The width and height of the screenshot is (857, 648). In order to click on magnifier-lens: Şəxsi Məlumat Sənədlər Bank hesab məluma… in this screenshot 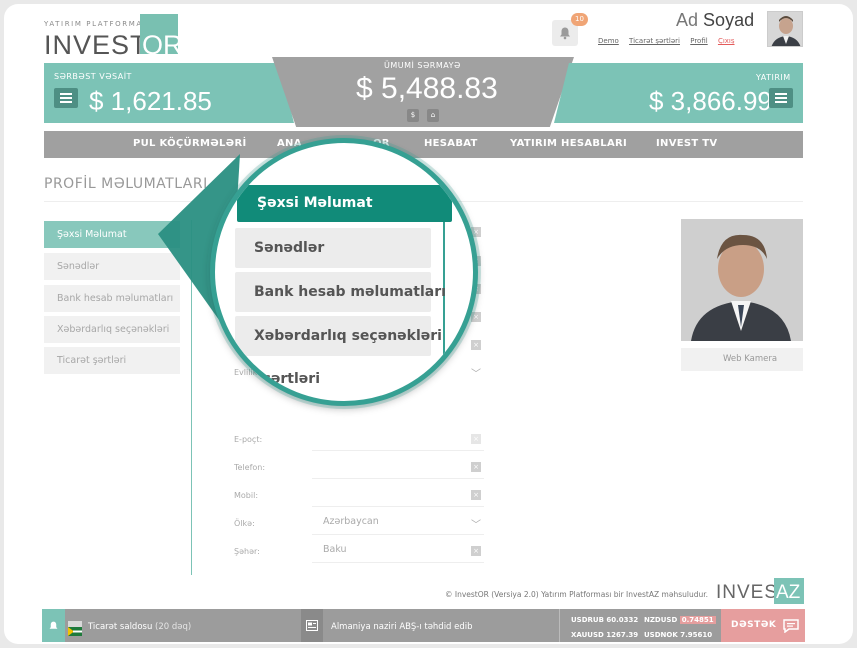, I will do `click(344, 272)`.